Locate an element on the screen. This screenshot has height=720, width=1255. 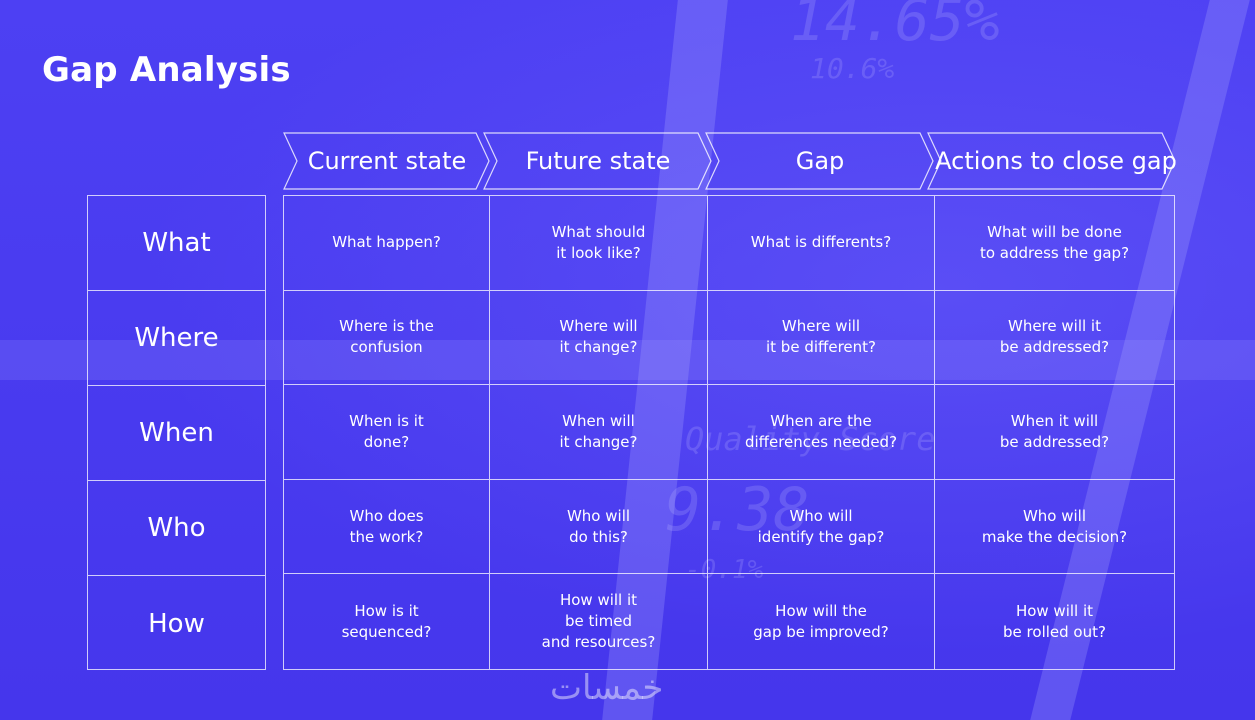
column-header-actions: Actions to close gap is located at coordinates (1052, 161).